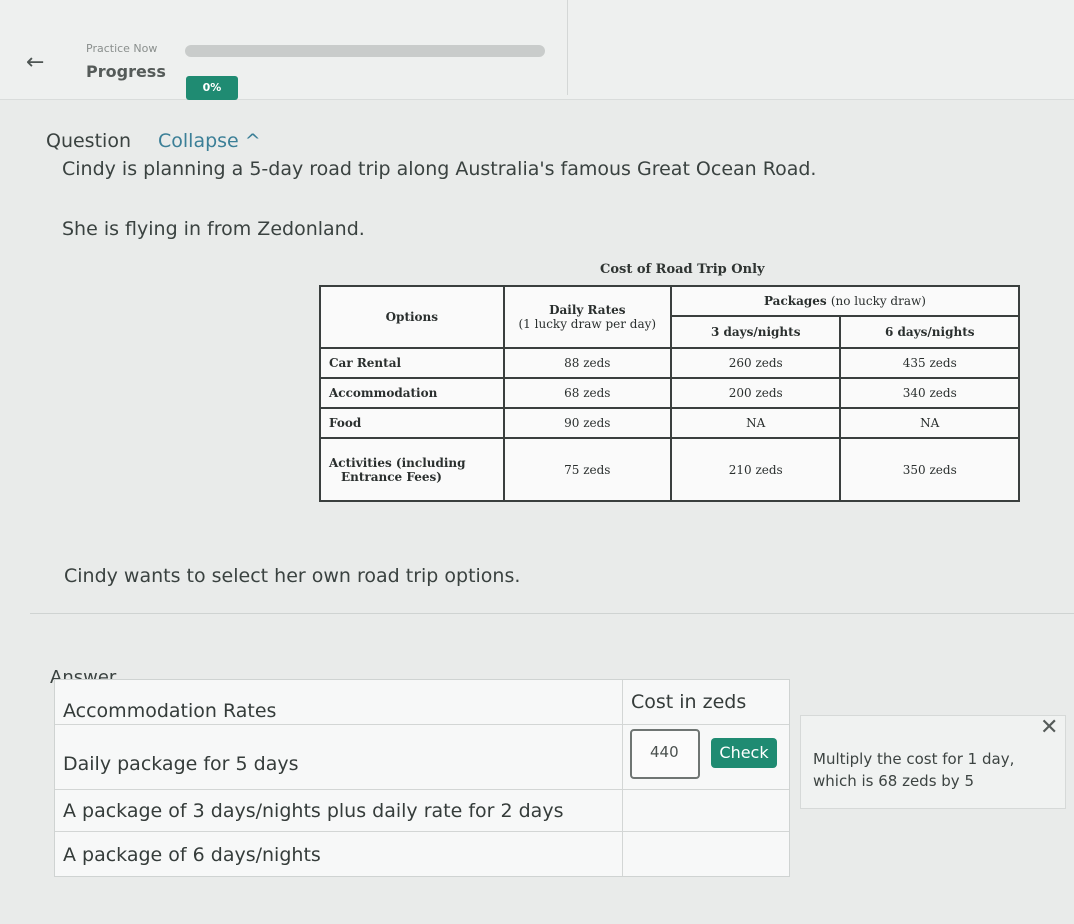 Image resolution: width=1074 pixels, height=924 pixels. What do you see at coordinates (122, 48) in the screenshot?
I see `practice-title: Practice Now` at bounding box center [122, 48].